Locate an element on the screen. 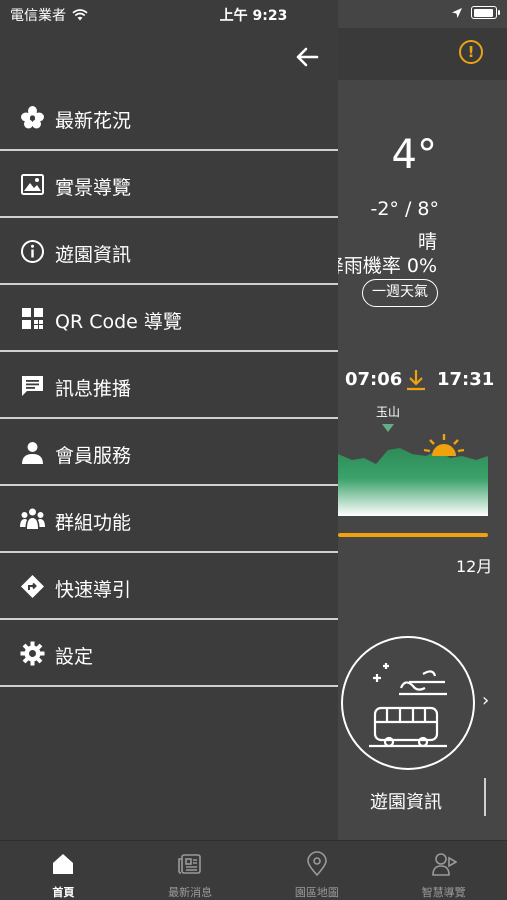  menu-item-push-messages: 訊息推播 is located at coordinates (169, 385).